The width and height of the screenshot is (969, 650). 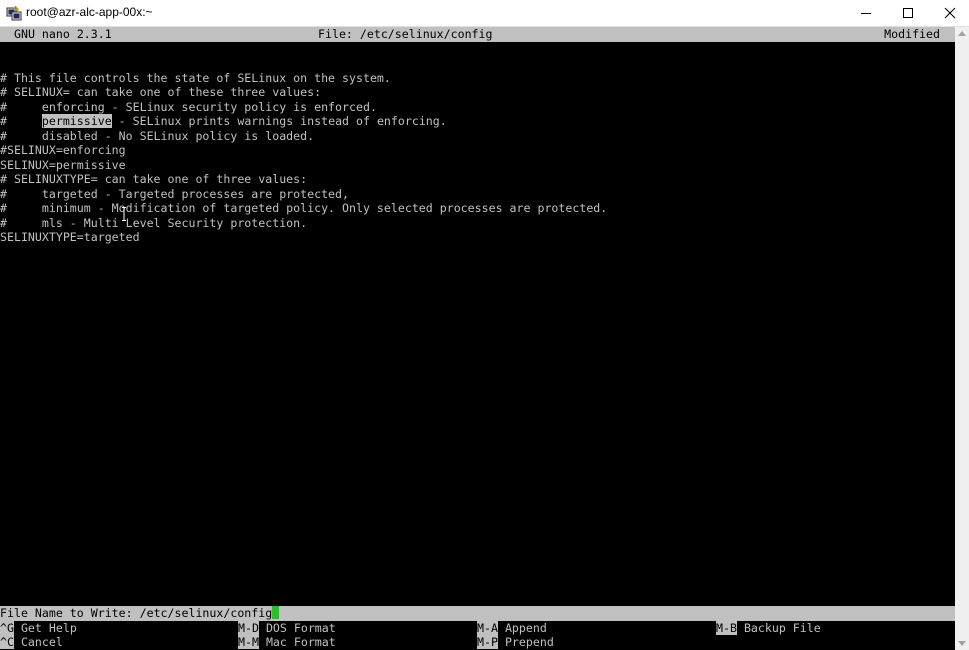 I want to click on line-prefix: #, so click(x=21, y=121).